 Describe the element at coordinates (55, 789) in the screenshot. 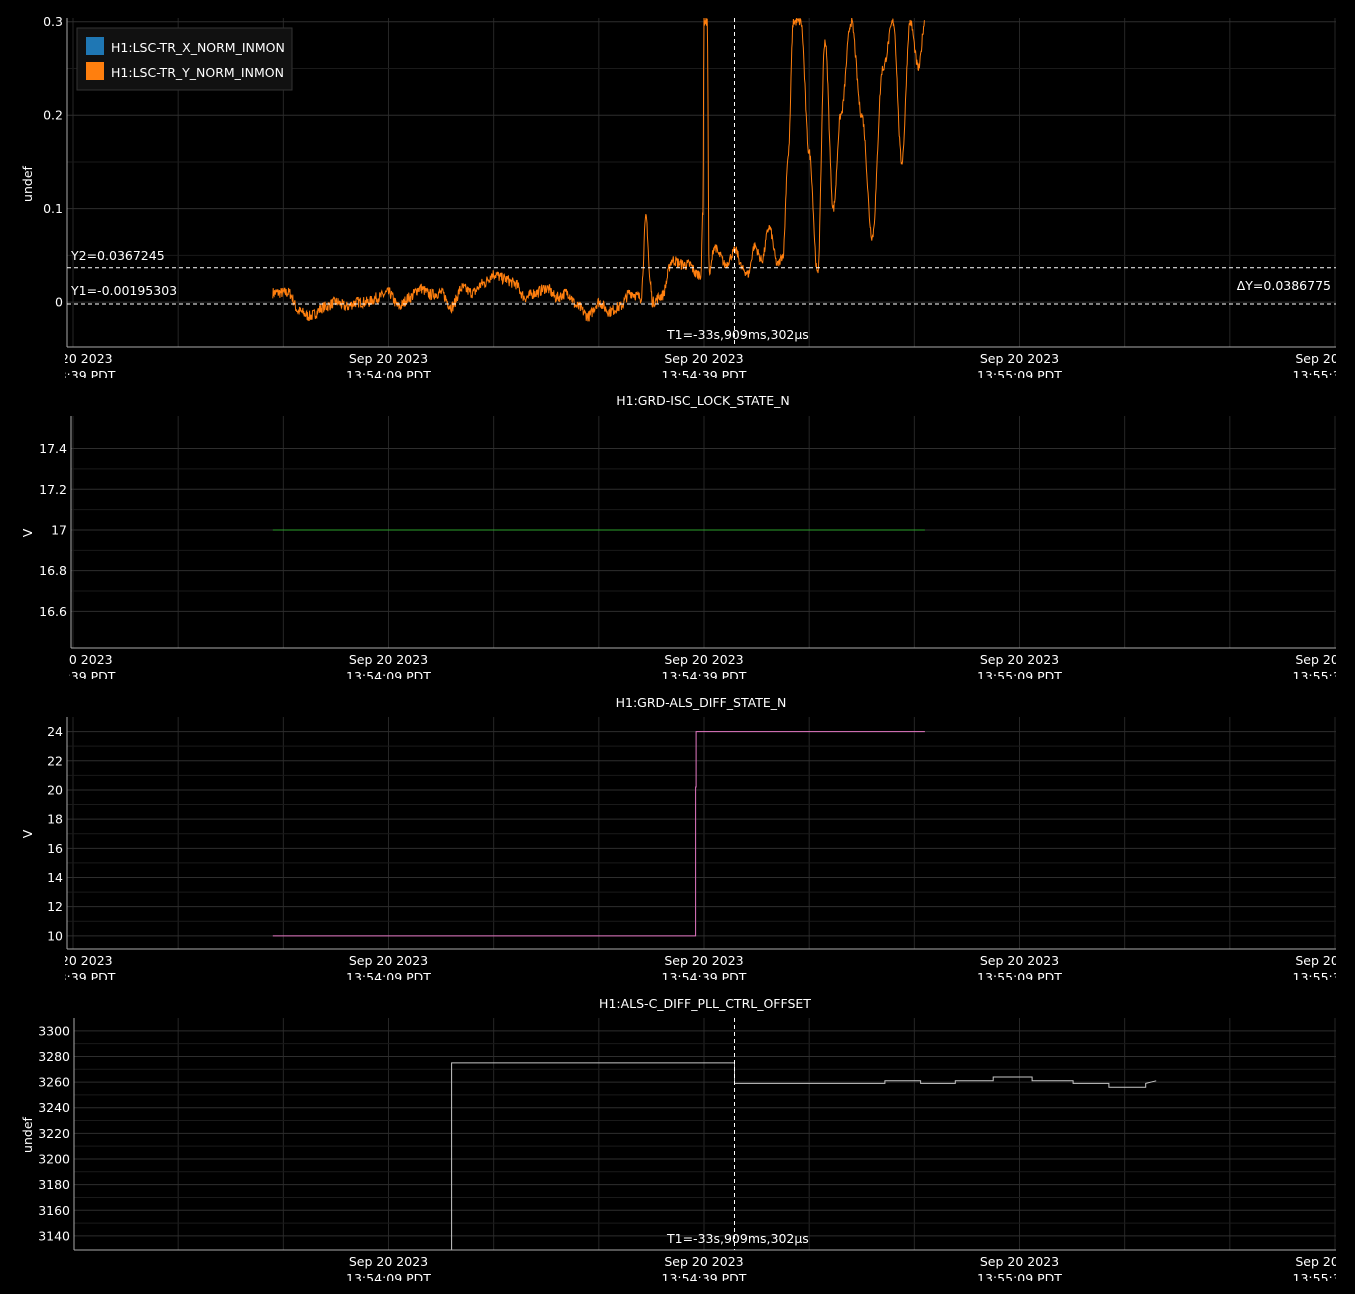

I see `y-tick-label: 20` at that location.